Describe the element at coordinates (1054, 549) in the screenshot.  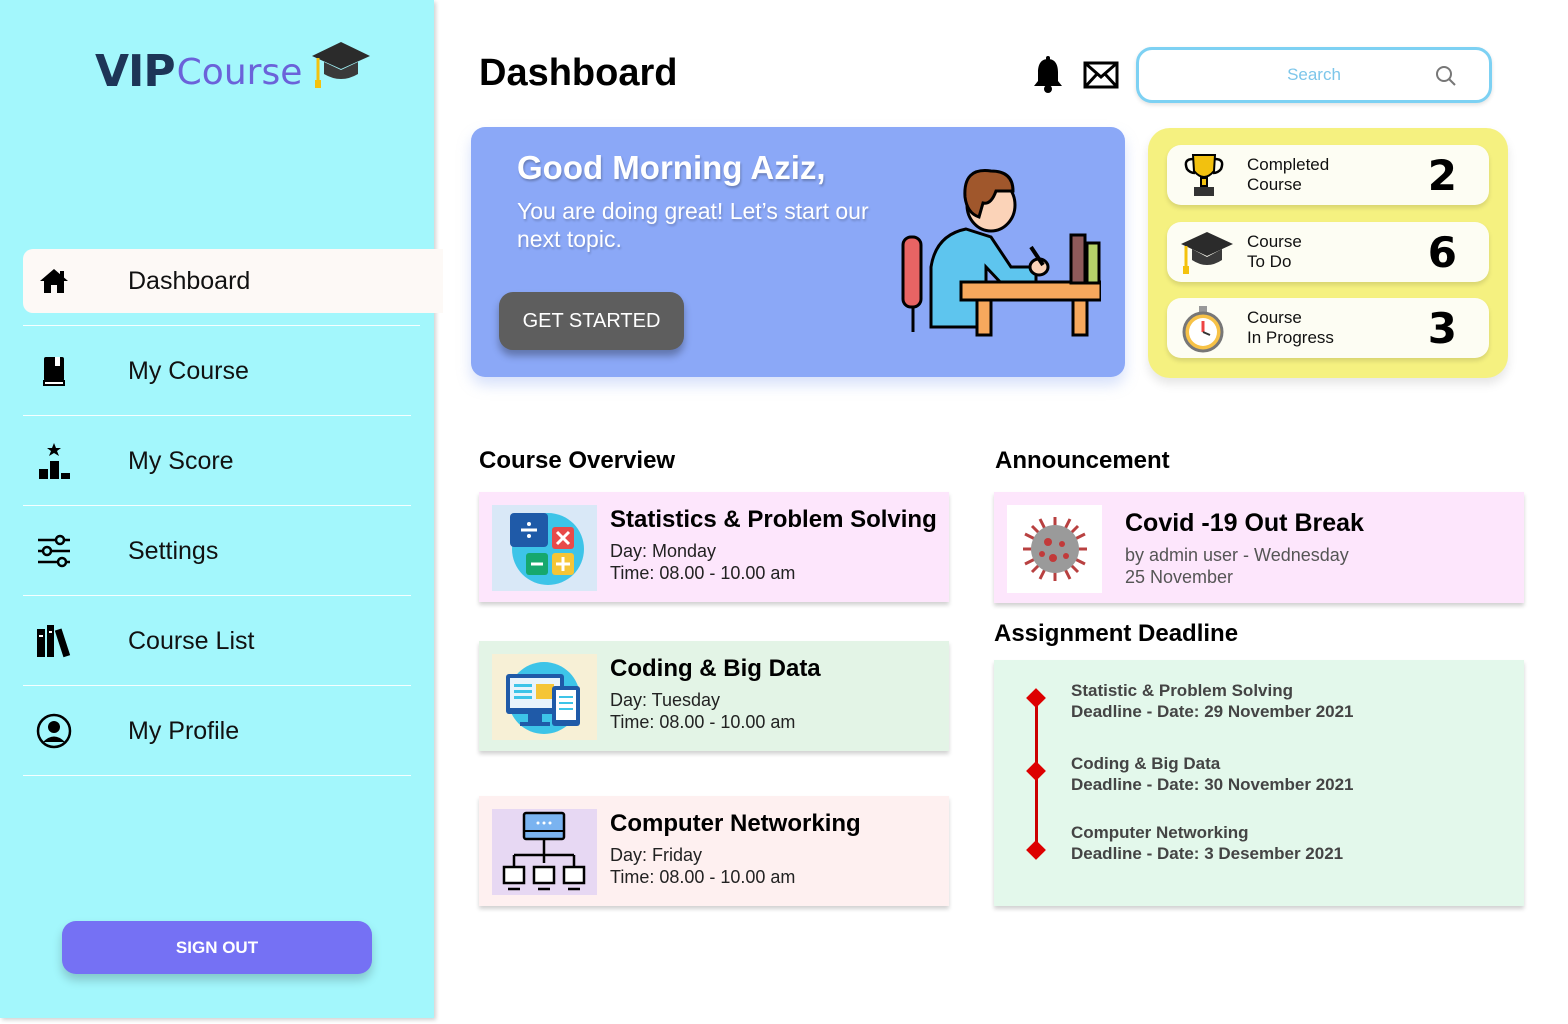
I see `virus-icon` at that location.